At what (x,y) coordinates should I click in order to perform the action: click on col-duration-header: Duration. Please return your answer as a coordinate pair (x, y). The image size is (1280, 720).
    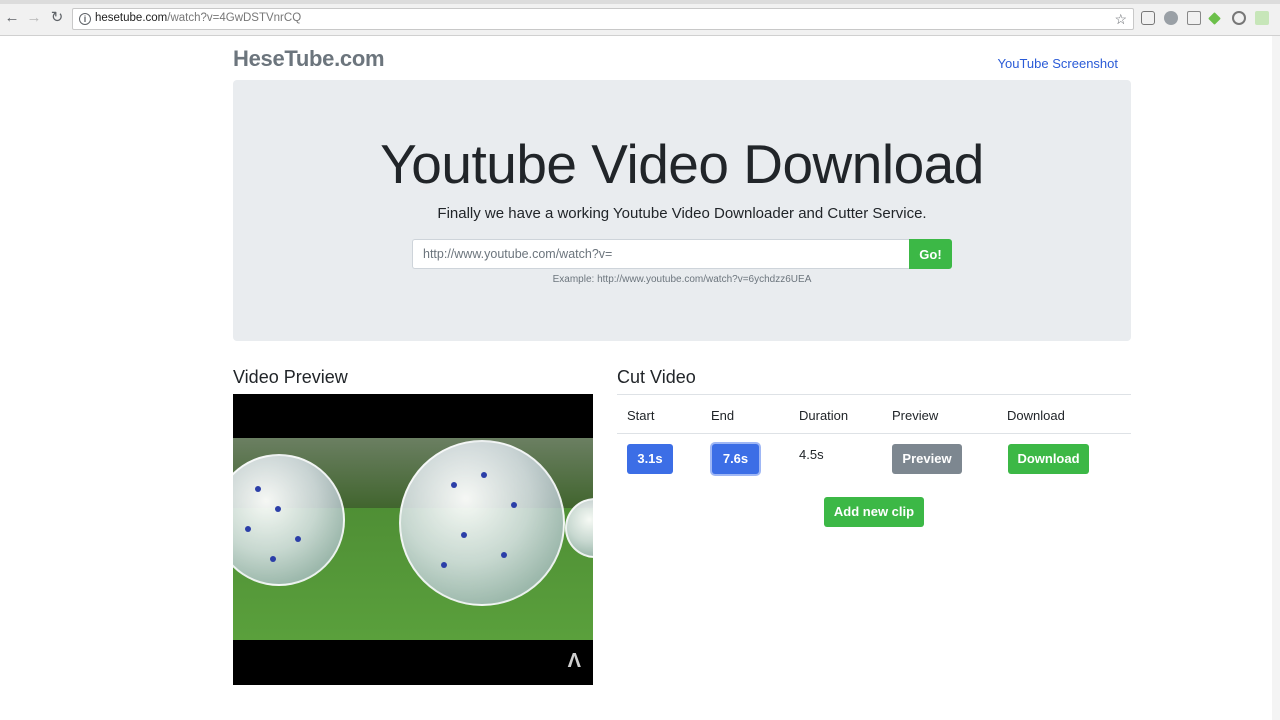
    Looking at the image, I should click on (824, 415).